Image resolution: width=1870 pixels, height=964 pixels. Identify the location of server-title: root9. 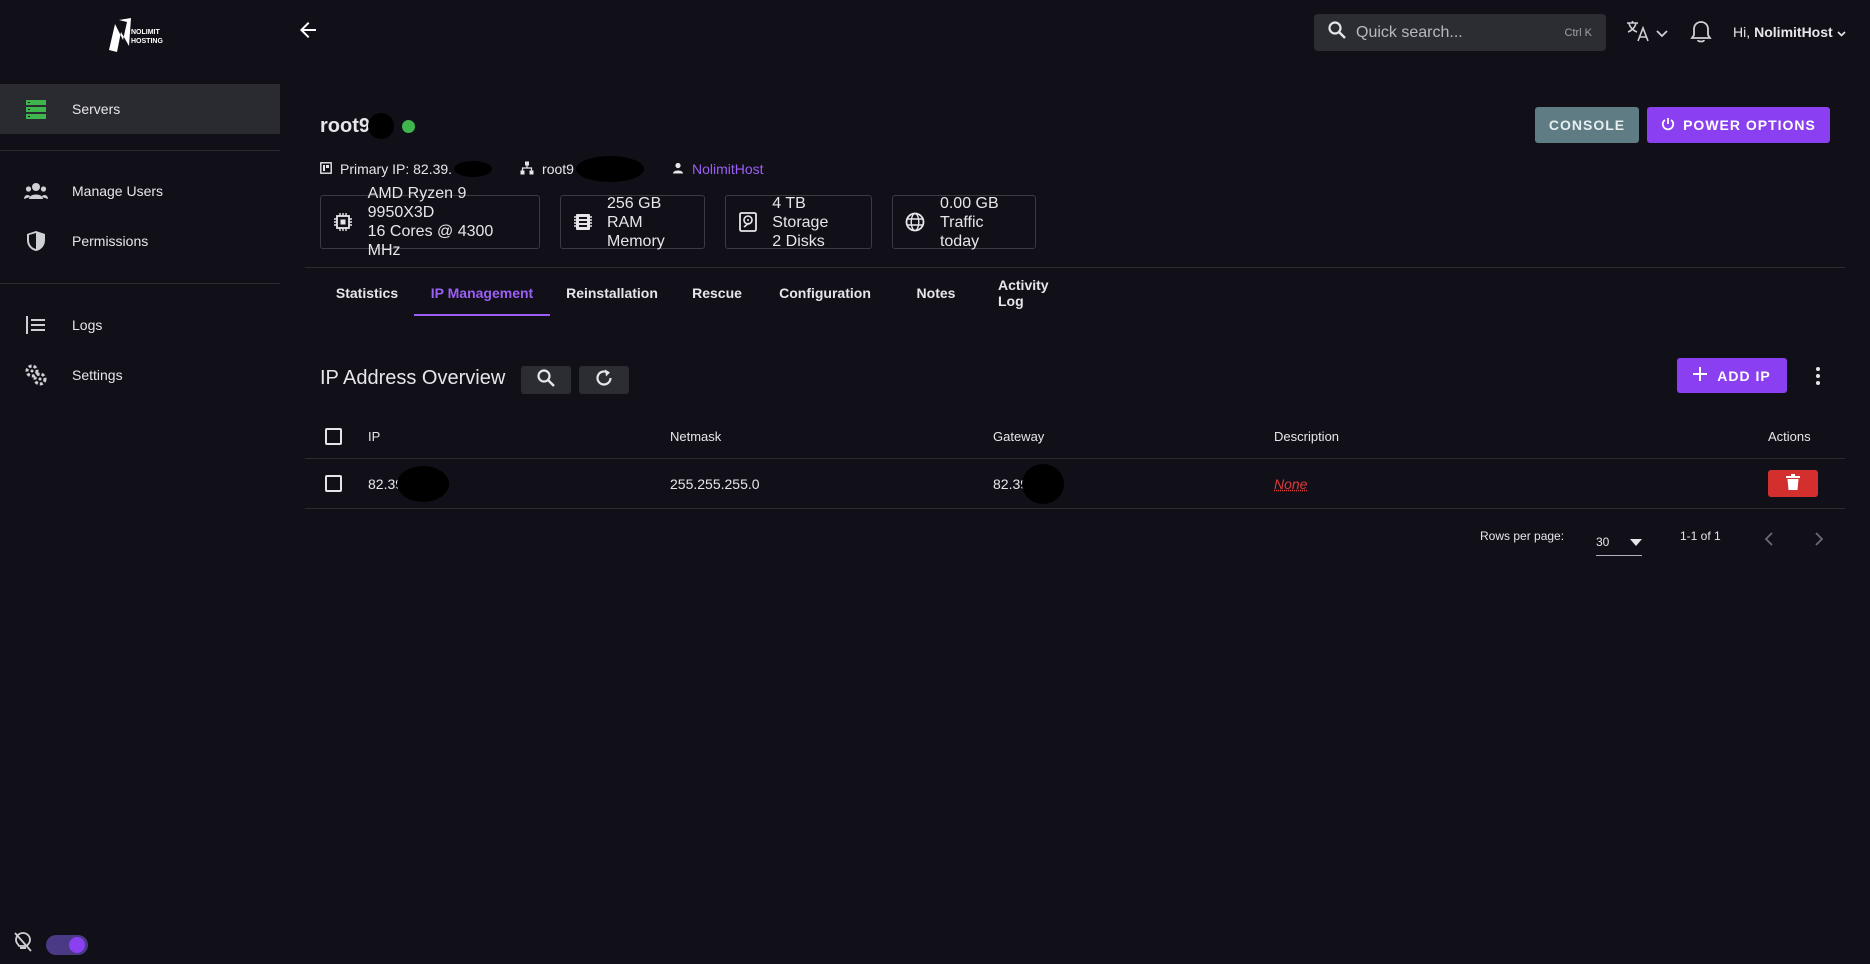
(367, 126).